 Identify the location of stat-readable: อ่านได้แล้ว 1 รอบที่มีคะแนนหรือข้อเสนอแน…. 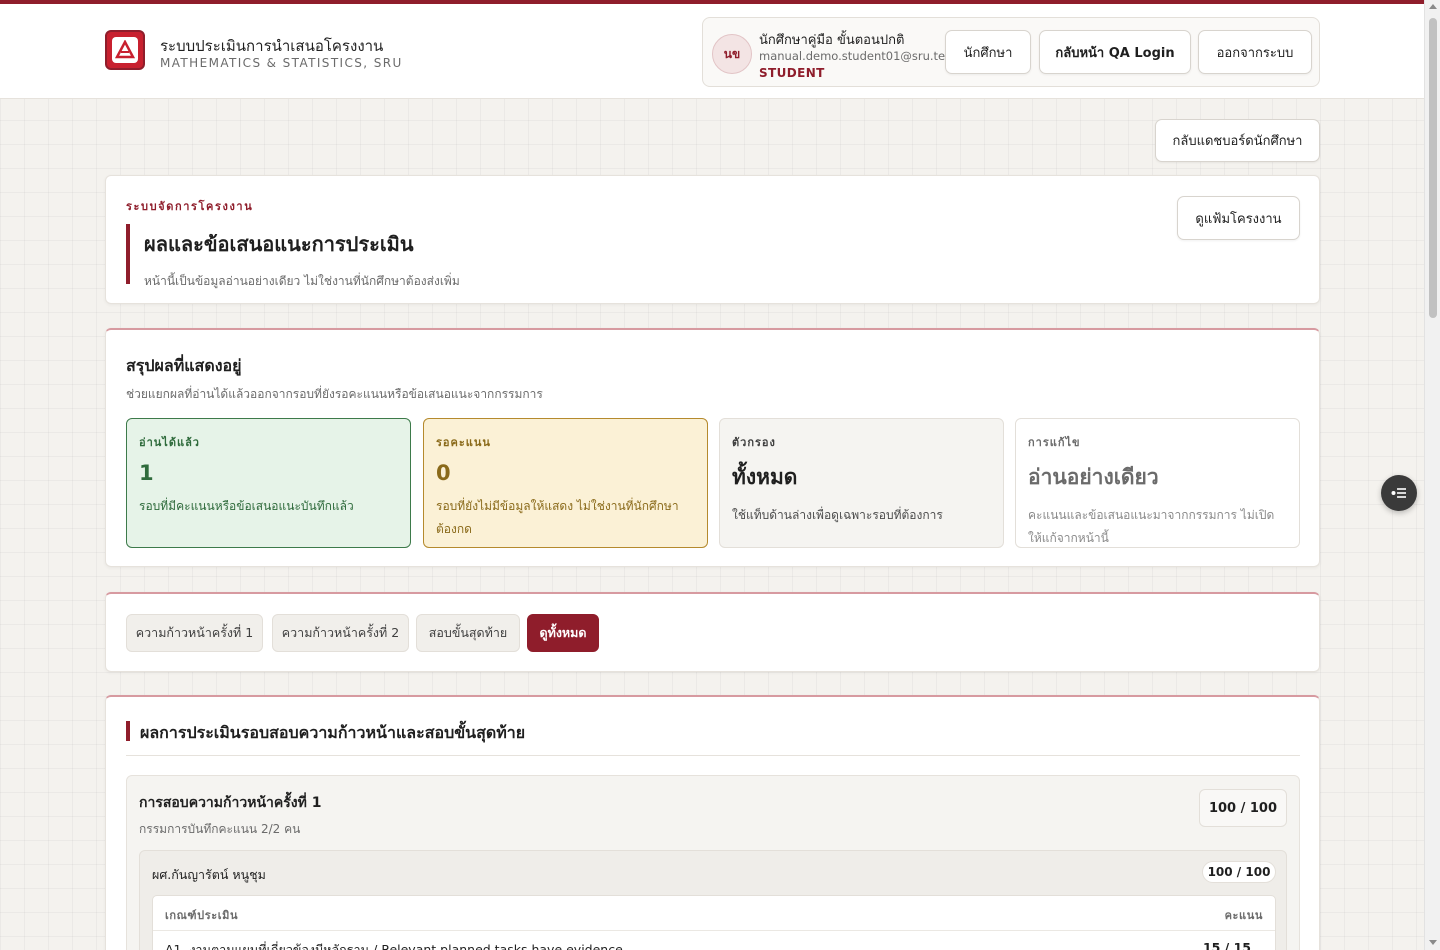
(268, 483).